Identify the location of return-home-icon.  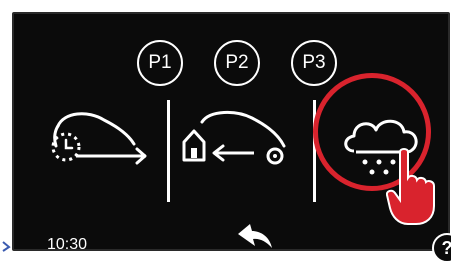
(234, 138).